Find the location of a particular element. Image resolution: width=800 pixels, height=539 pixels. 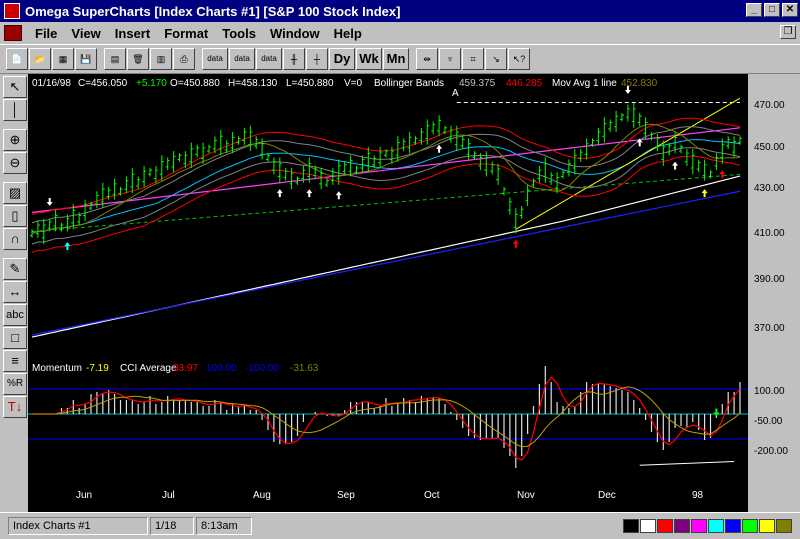

magenta-trendline is located at coordinates (386, 170).